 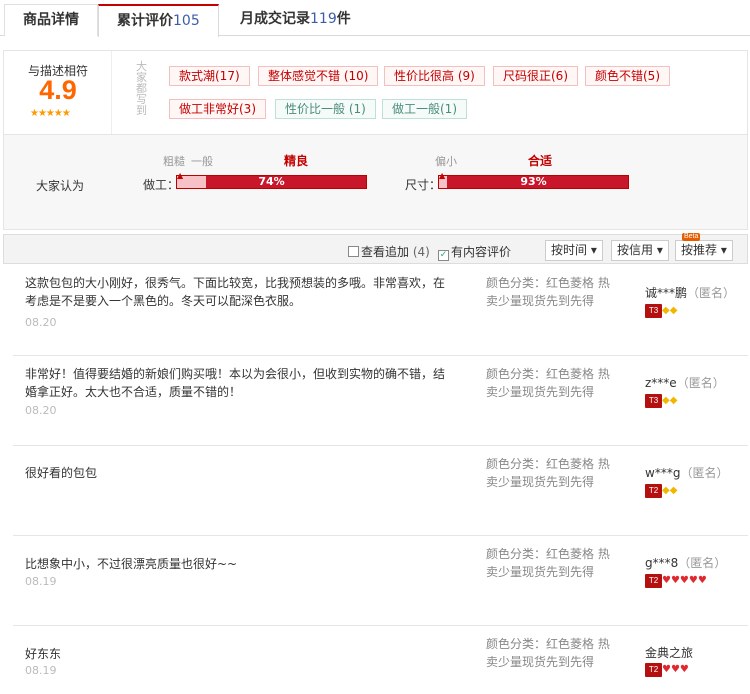 I want to click on review-text: 比想象中小，不过很漂亮质量也很好~~, so click(x=131, y=564).